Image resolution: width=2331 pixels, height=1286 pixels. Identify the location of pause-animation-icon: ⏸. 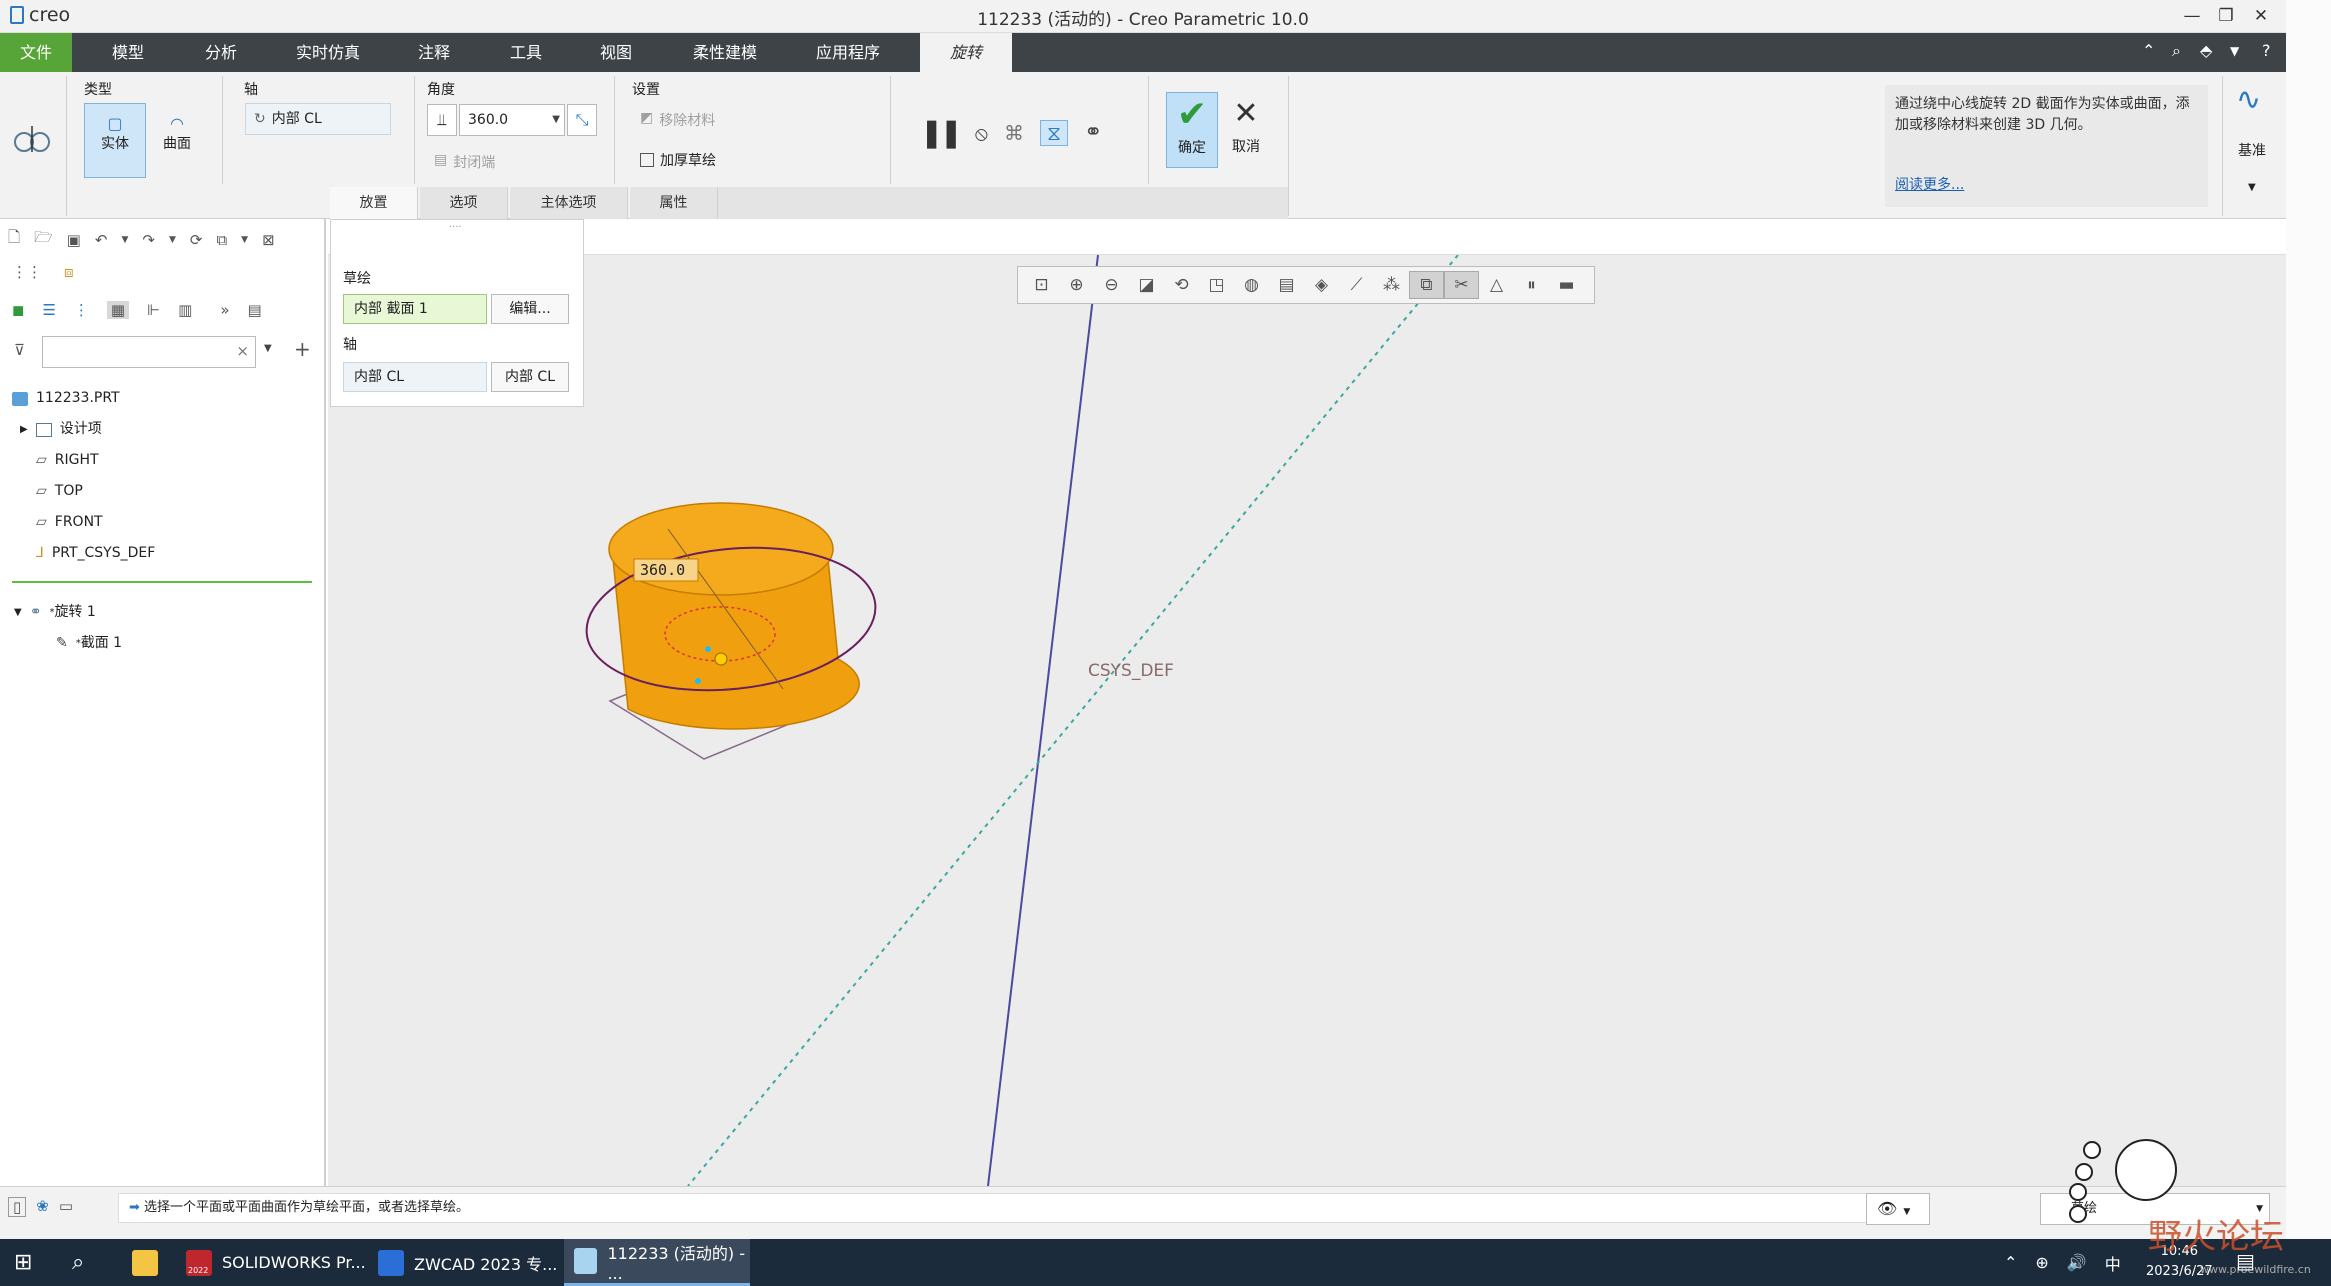
(1531, 285).